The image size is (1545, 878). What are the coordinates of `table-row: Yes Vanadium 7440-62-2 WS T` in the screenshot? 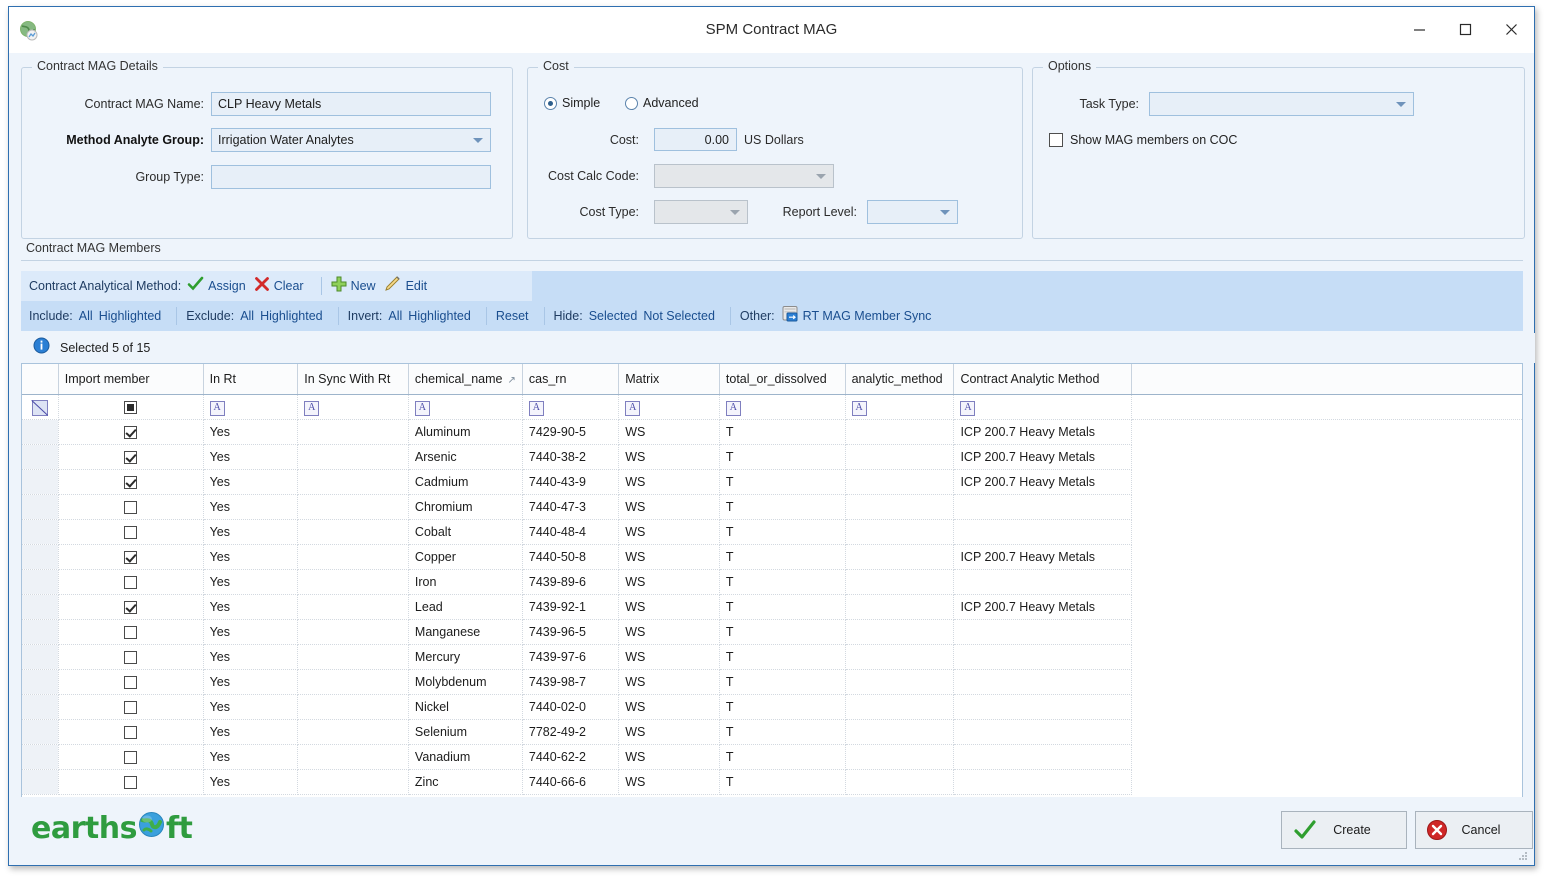 It's located at (772, 757).